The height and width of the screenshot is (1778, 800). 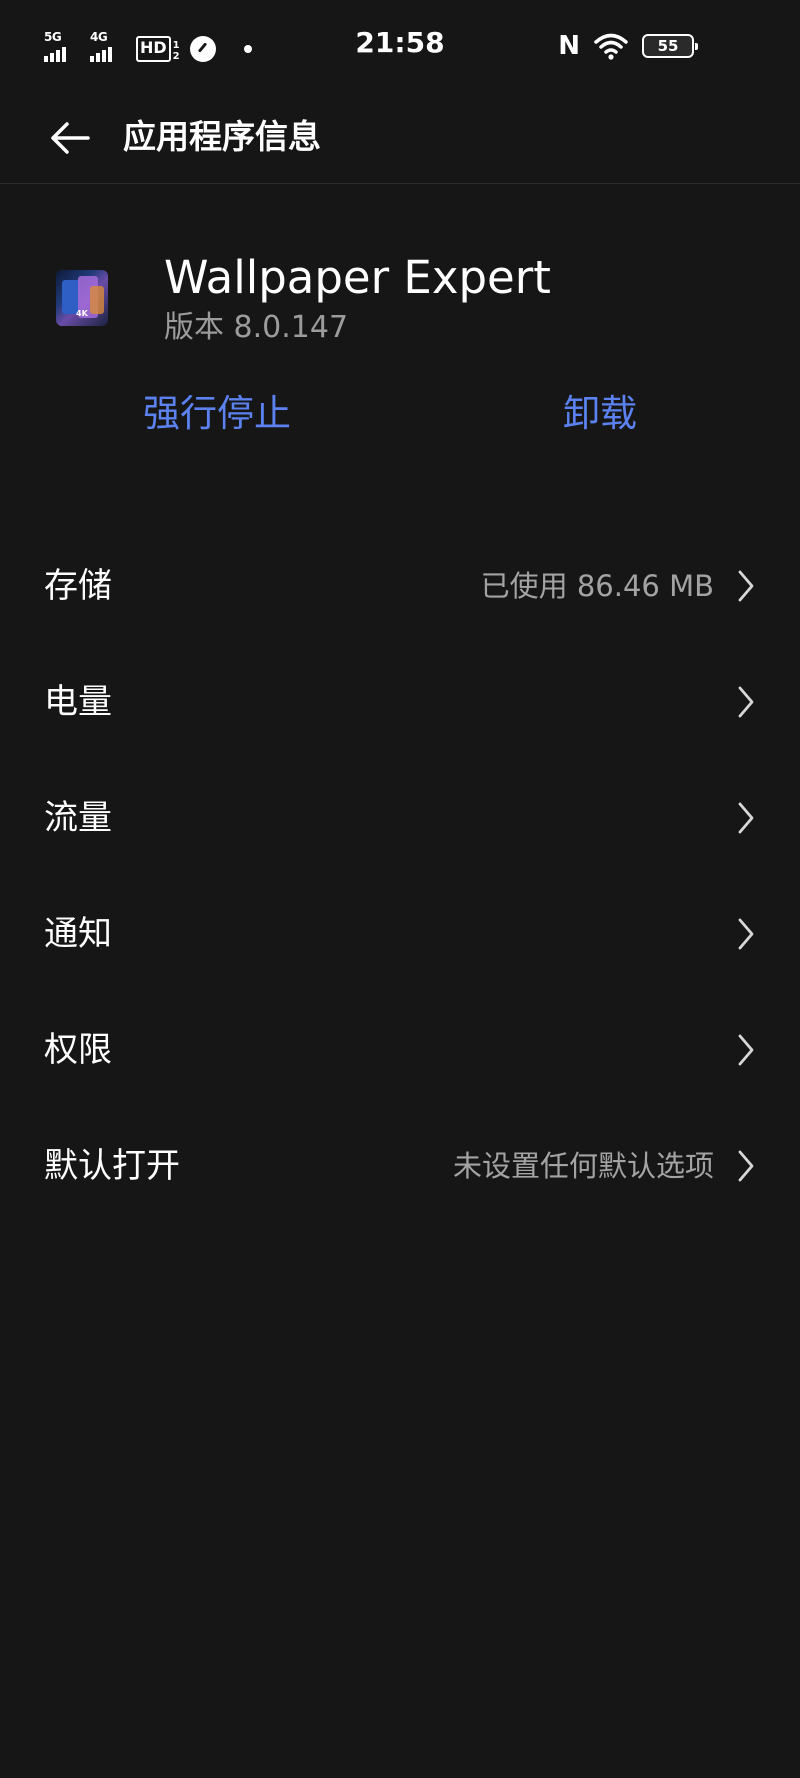 What do you see at coordinates (78, 586) in the screenshot?
I see `settings-item-label: 存储` at bounding box center [78, 586].